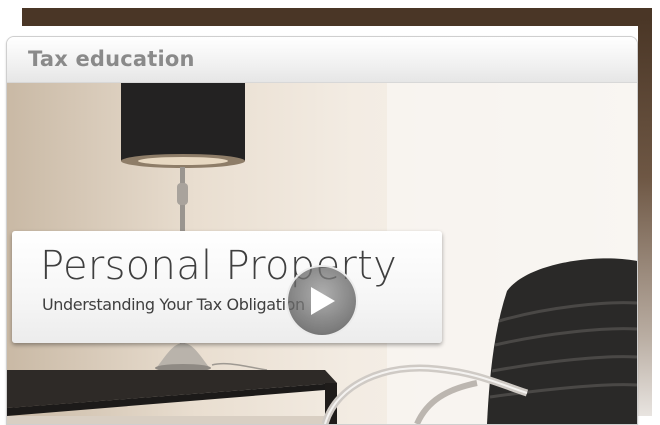 The height and width of the screenshot is (425, 660). Describe the element at coordinates (645, 217) in the screenshot. I see `right-edge-shadow` at that location.